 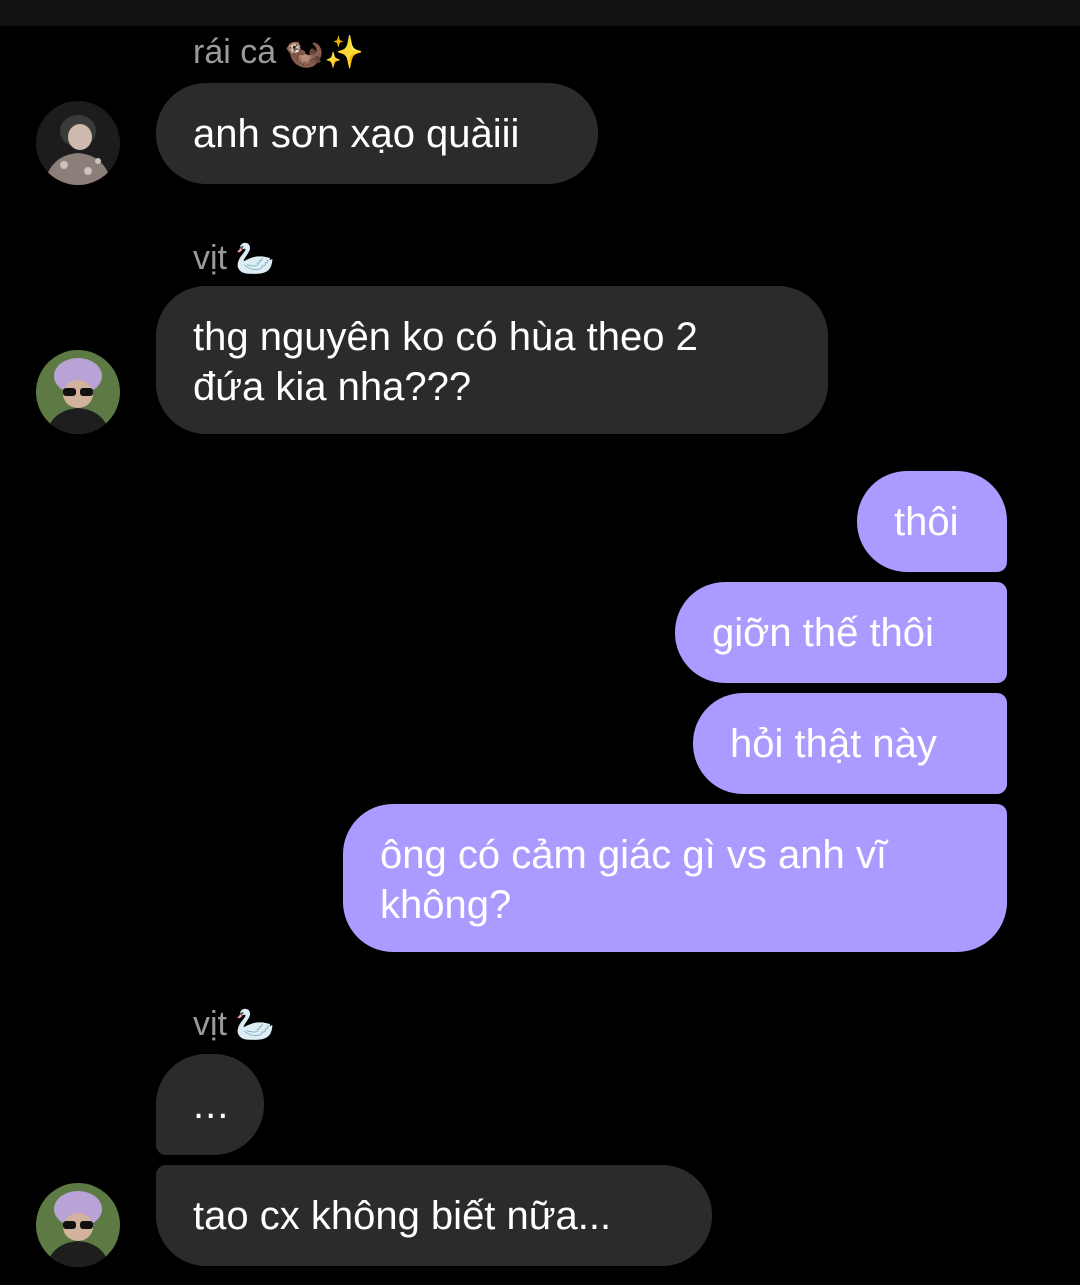 What do you see at coordinates (823, 633) in the screenshot?
I see `message-text: giỡn thế thôi` at bounding box center [823, 633].